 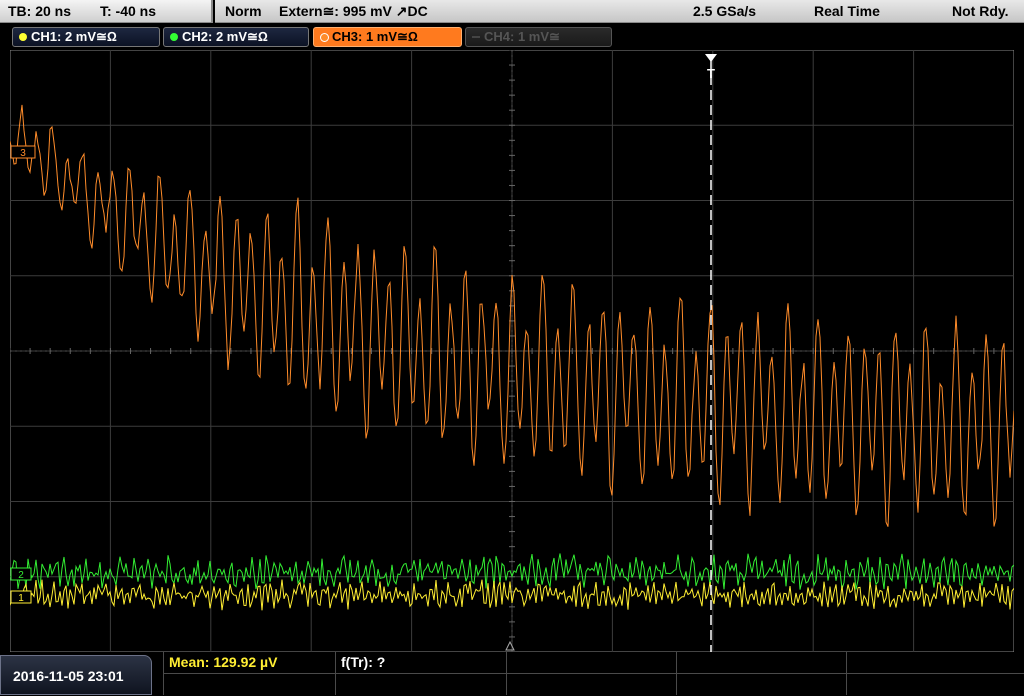 What do you see at coordinates (223, 662) in the screenshot?
I see `mean-measurement: Mean: 129.92 µV` at bounding box center [223, 662].